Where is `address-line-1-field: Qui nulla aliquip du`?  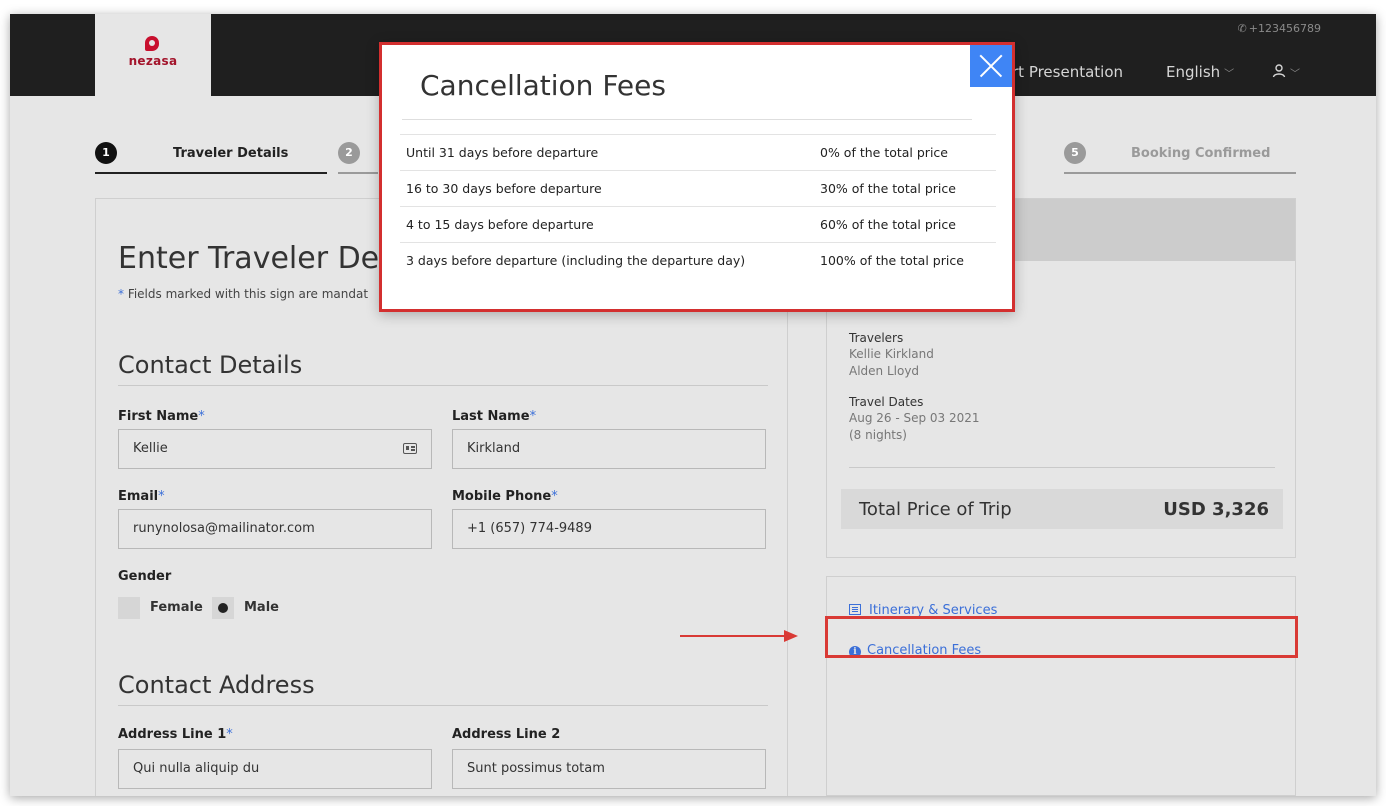
address-line-1-field: Qui nulla aliquip du is located at coordinates (275, 769).